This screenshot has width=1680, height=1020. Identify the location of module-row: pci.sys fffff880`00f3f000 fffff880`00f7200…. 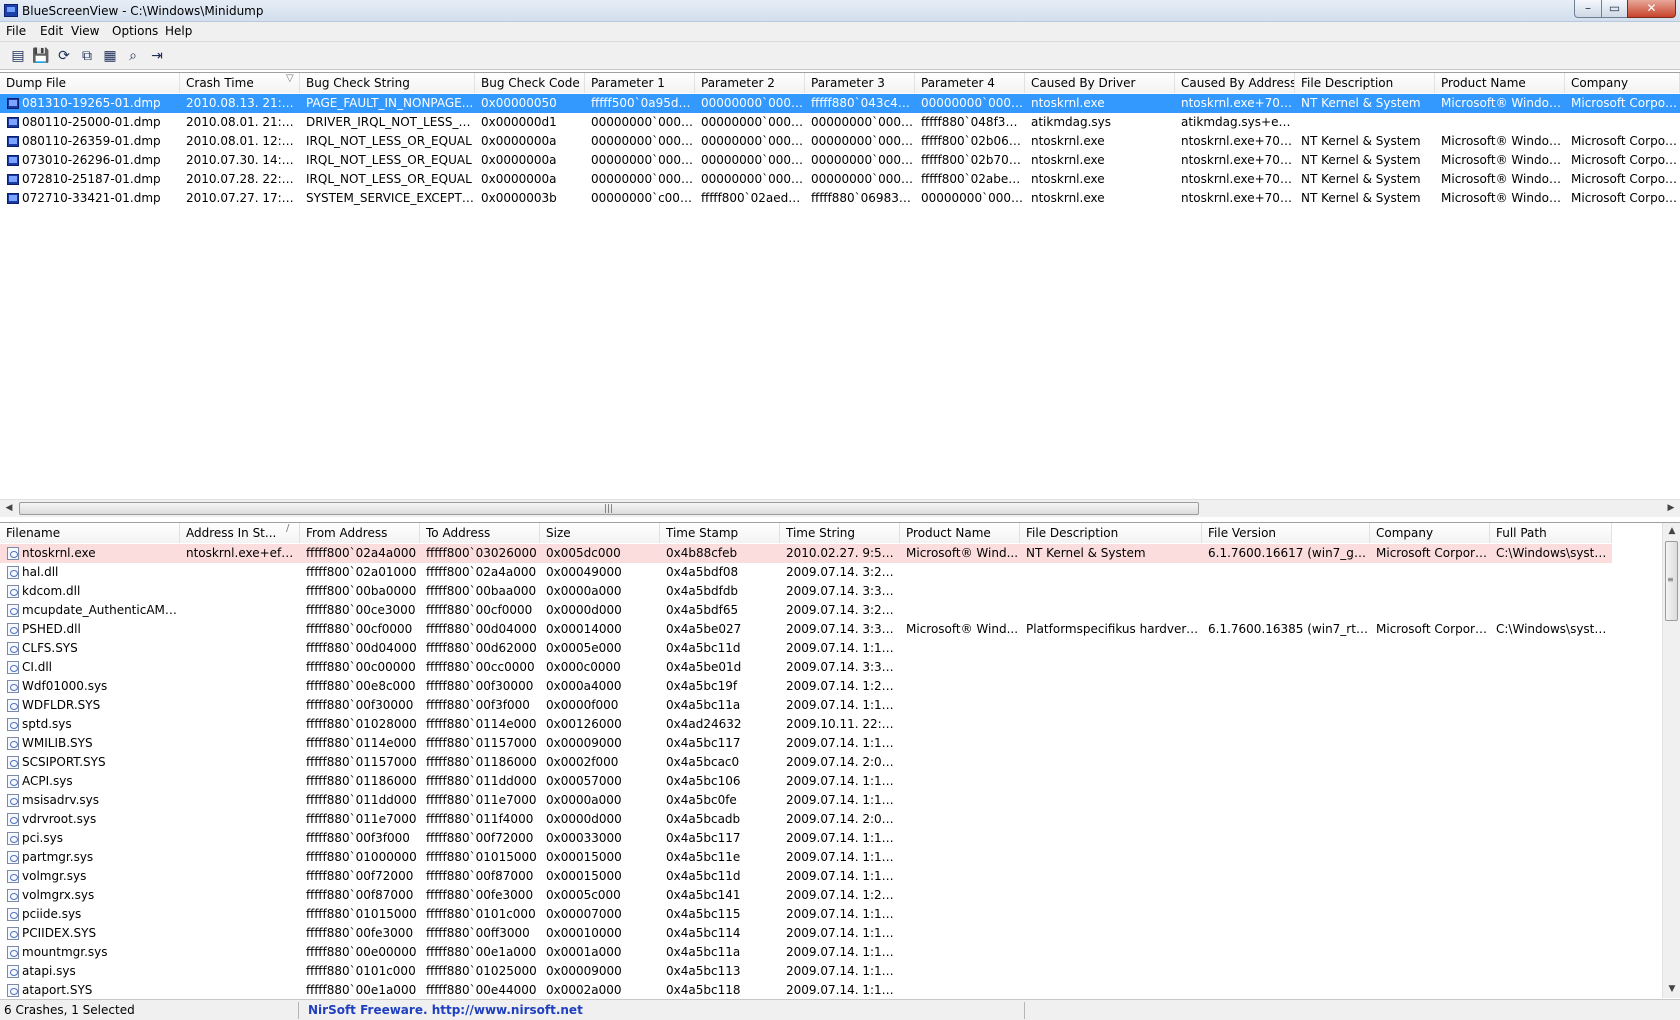
(806, 838).